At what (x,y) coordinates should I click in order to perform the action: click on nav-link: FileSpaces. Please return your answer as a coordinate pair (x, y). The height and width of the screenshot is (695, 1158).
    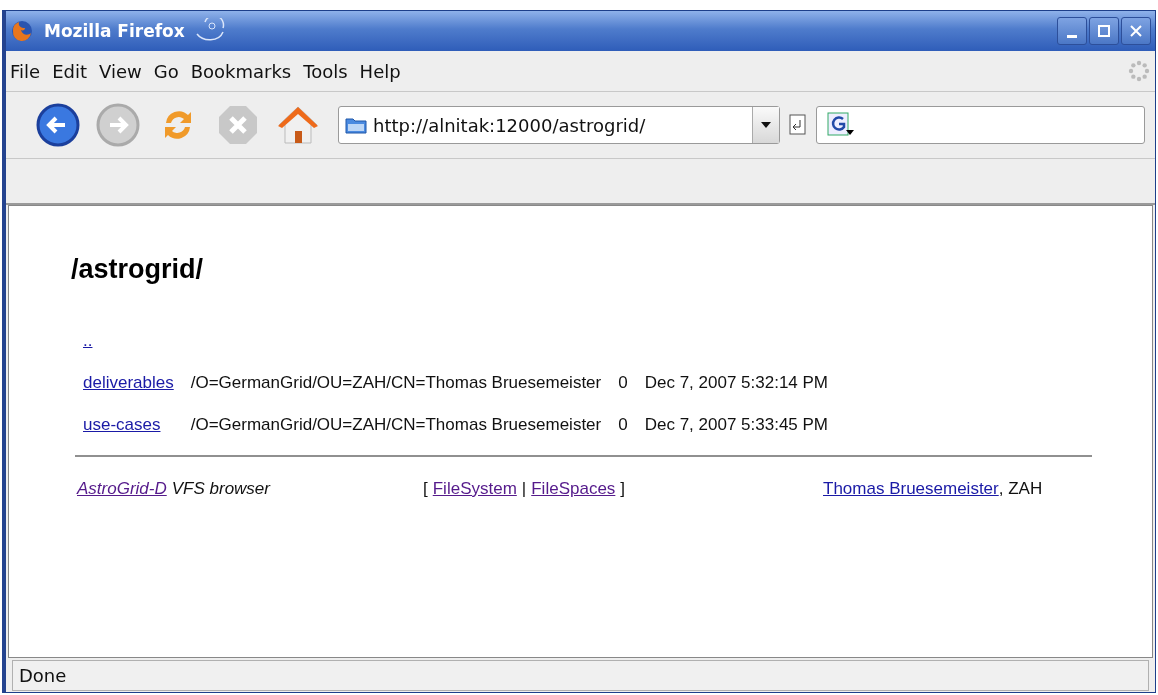
    Looking at the image, I should click on (573, 489).